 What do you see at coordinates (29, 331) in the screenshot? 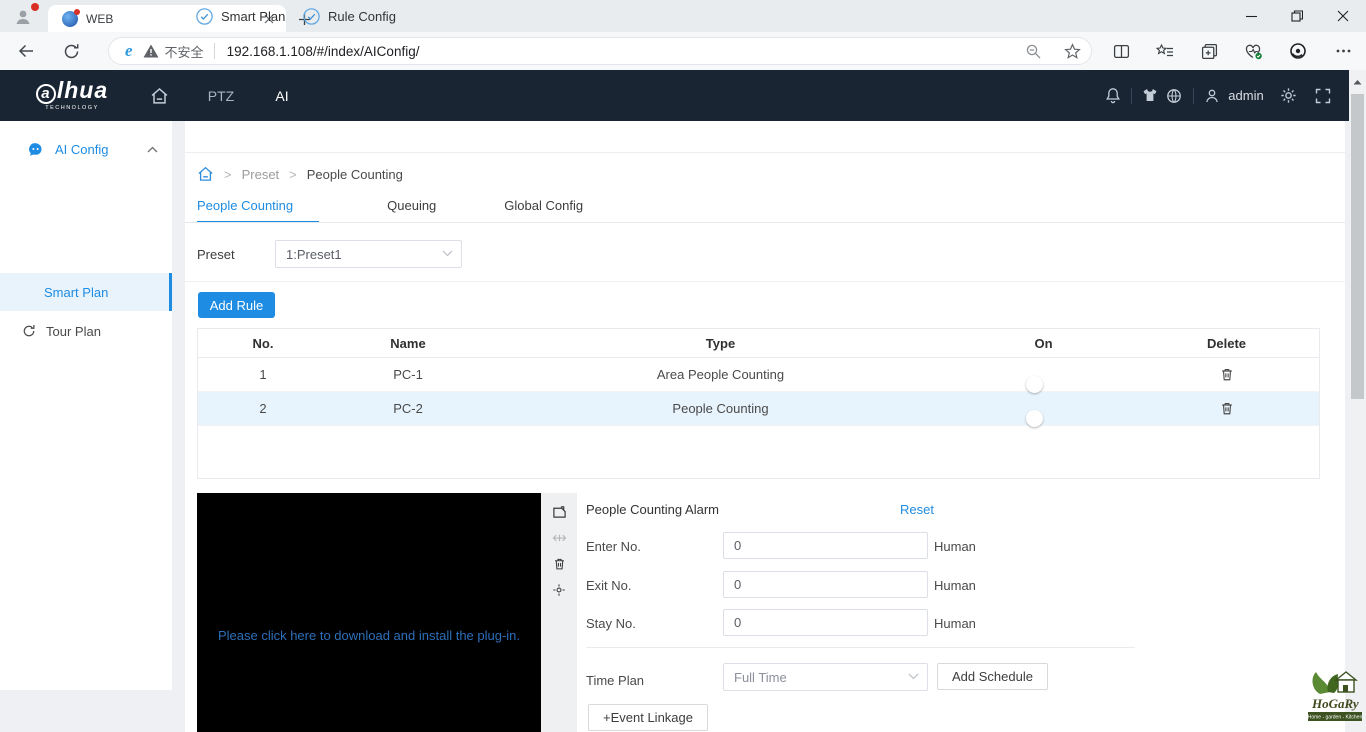
I see `tour-plan-icon` at bounding box center [29, 331].